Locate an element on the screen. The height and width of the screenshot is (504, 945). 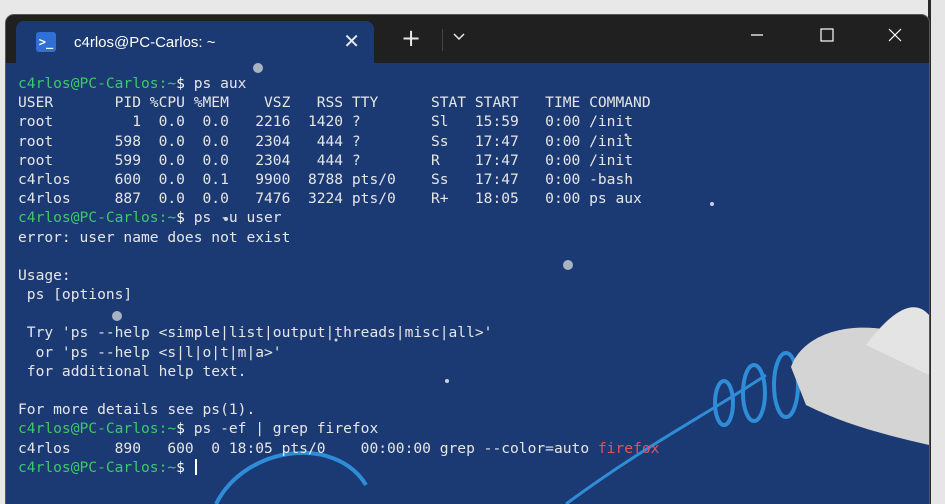
terminal-line: Usage: is located at coordinates (44, 275).